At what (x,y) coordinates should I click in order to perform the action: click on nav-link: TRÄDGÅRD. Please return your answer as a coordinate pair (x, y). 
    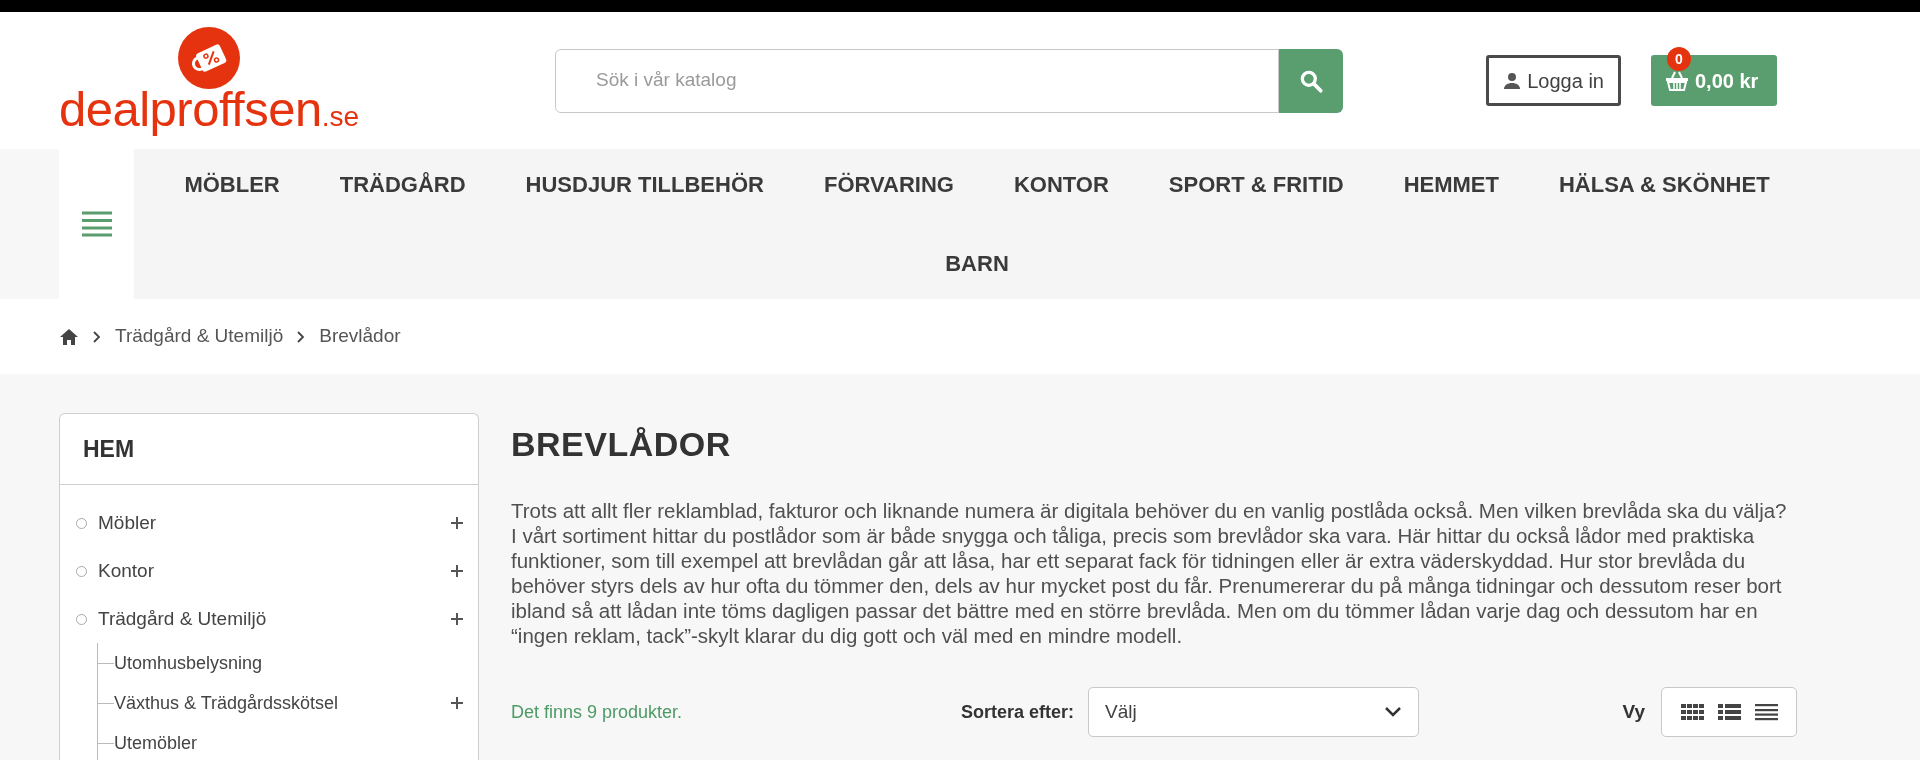
    Looking at the image, I should click on (402, 184).